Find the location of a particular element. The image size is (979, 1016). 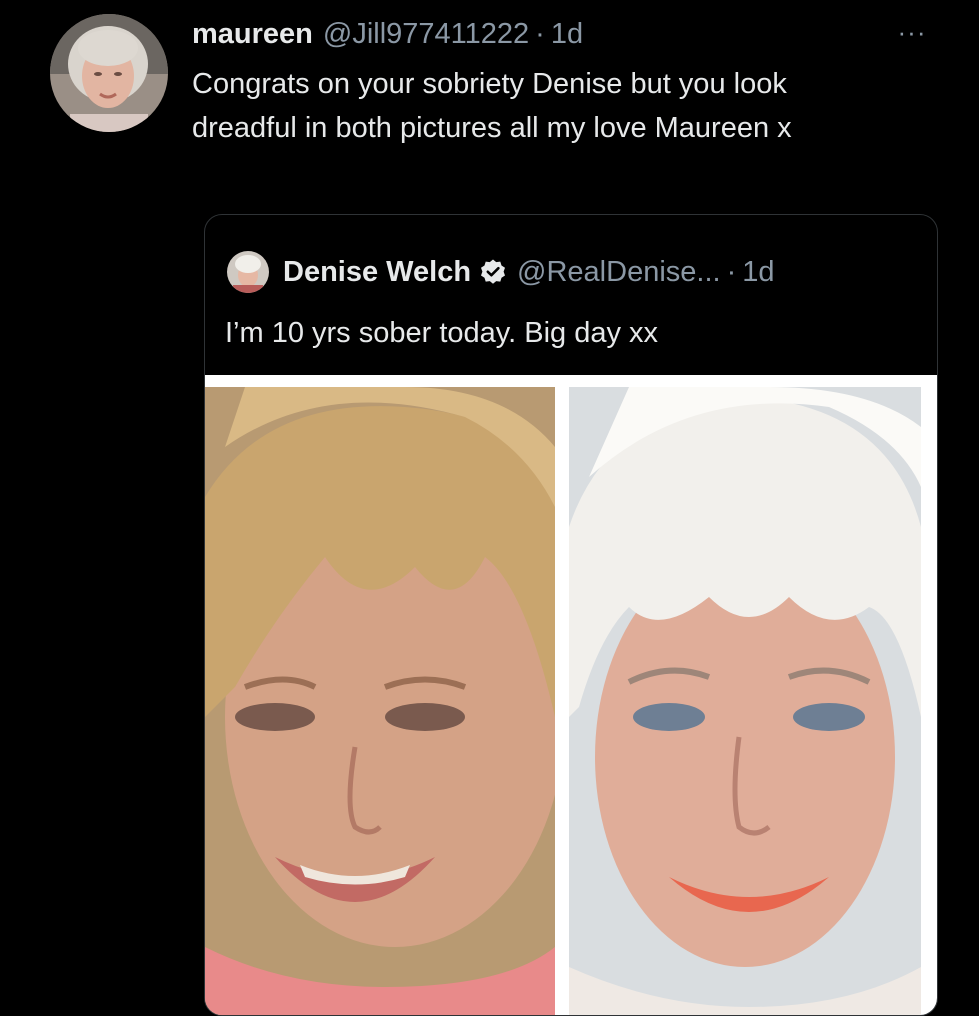

avatar-photo is located at coordinates (109, 73).